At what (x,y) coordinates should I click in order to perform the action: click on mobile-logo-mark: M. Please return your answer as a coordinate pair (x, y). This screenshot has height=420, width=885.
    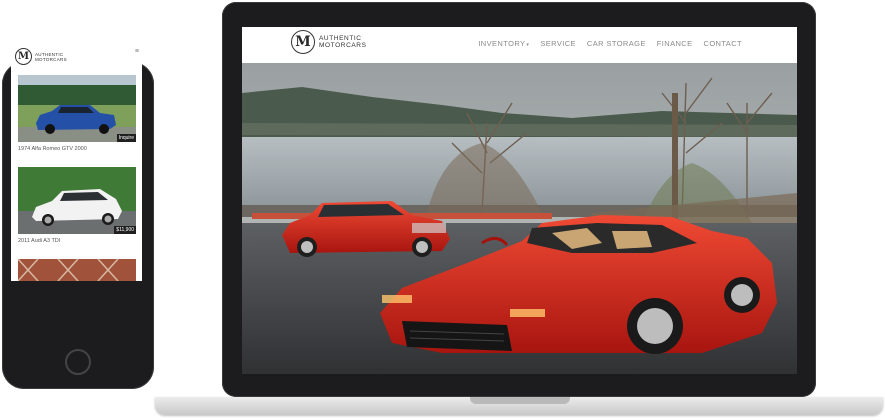
    Looking at the image, I should click on (23, 56).